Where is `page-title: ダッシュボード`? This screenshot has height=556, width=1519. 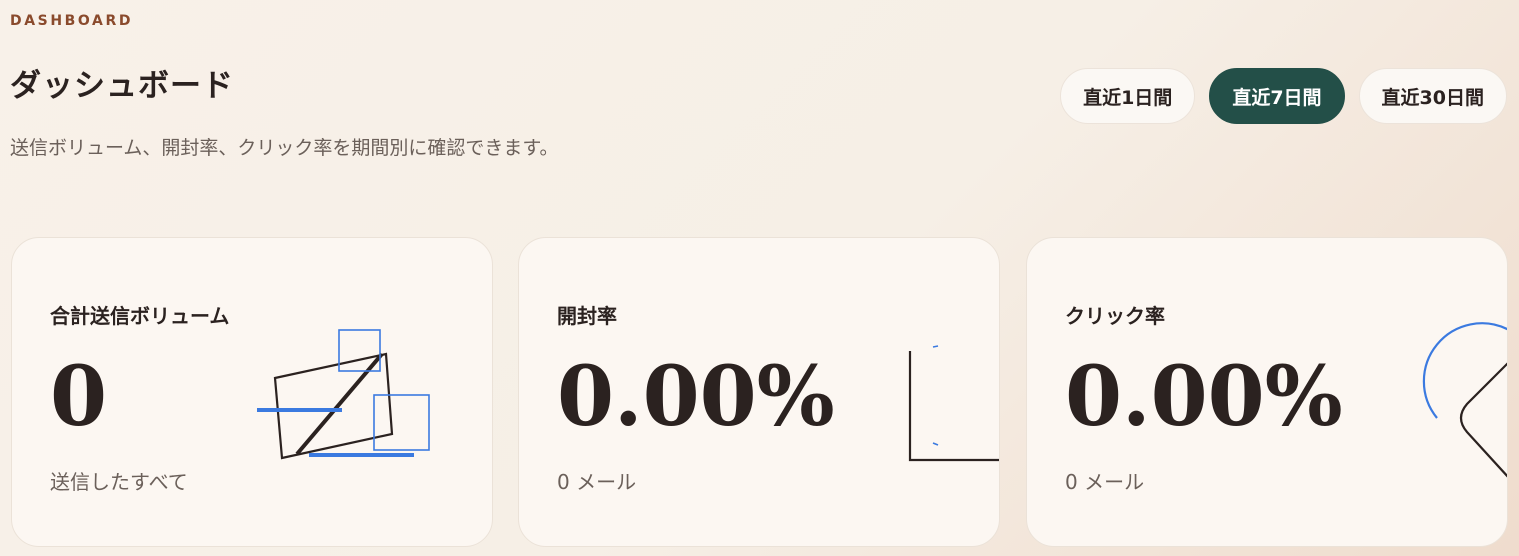 page-title: ダッシュボード is located at coordinates (122, 86).